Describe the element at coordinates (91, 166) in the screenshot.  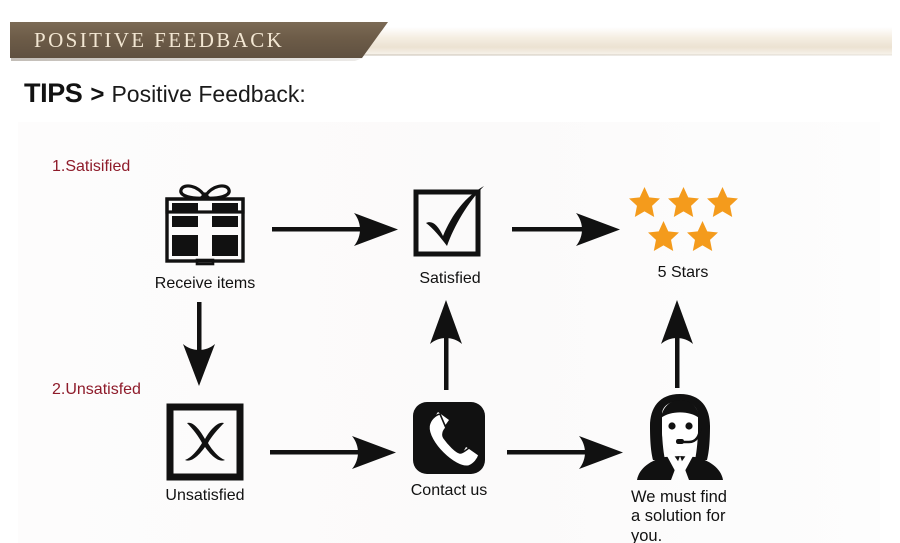
I see `step-label-satisfied: 1.Satisified` at that location.